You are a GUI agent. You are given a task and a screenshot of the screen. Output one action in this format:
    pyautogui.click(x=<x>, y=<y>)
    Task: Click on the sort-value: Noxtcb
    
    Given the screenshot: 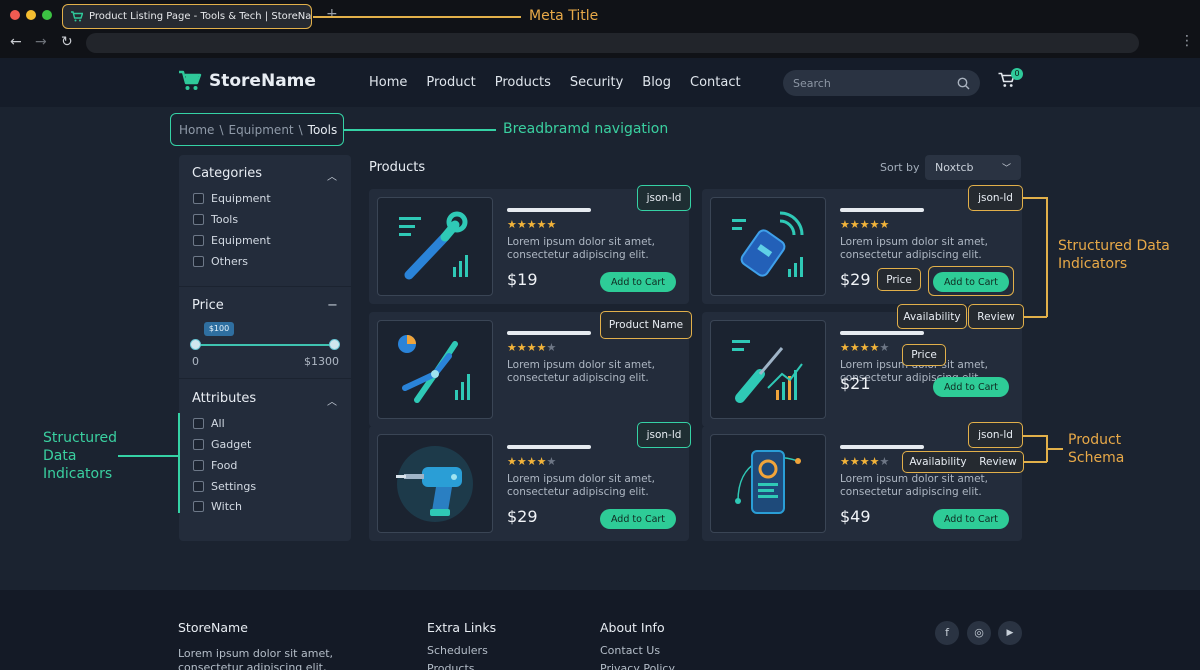 What is the action you would take?
    pyautogui.click(x=954, y=167)
    